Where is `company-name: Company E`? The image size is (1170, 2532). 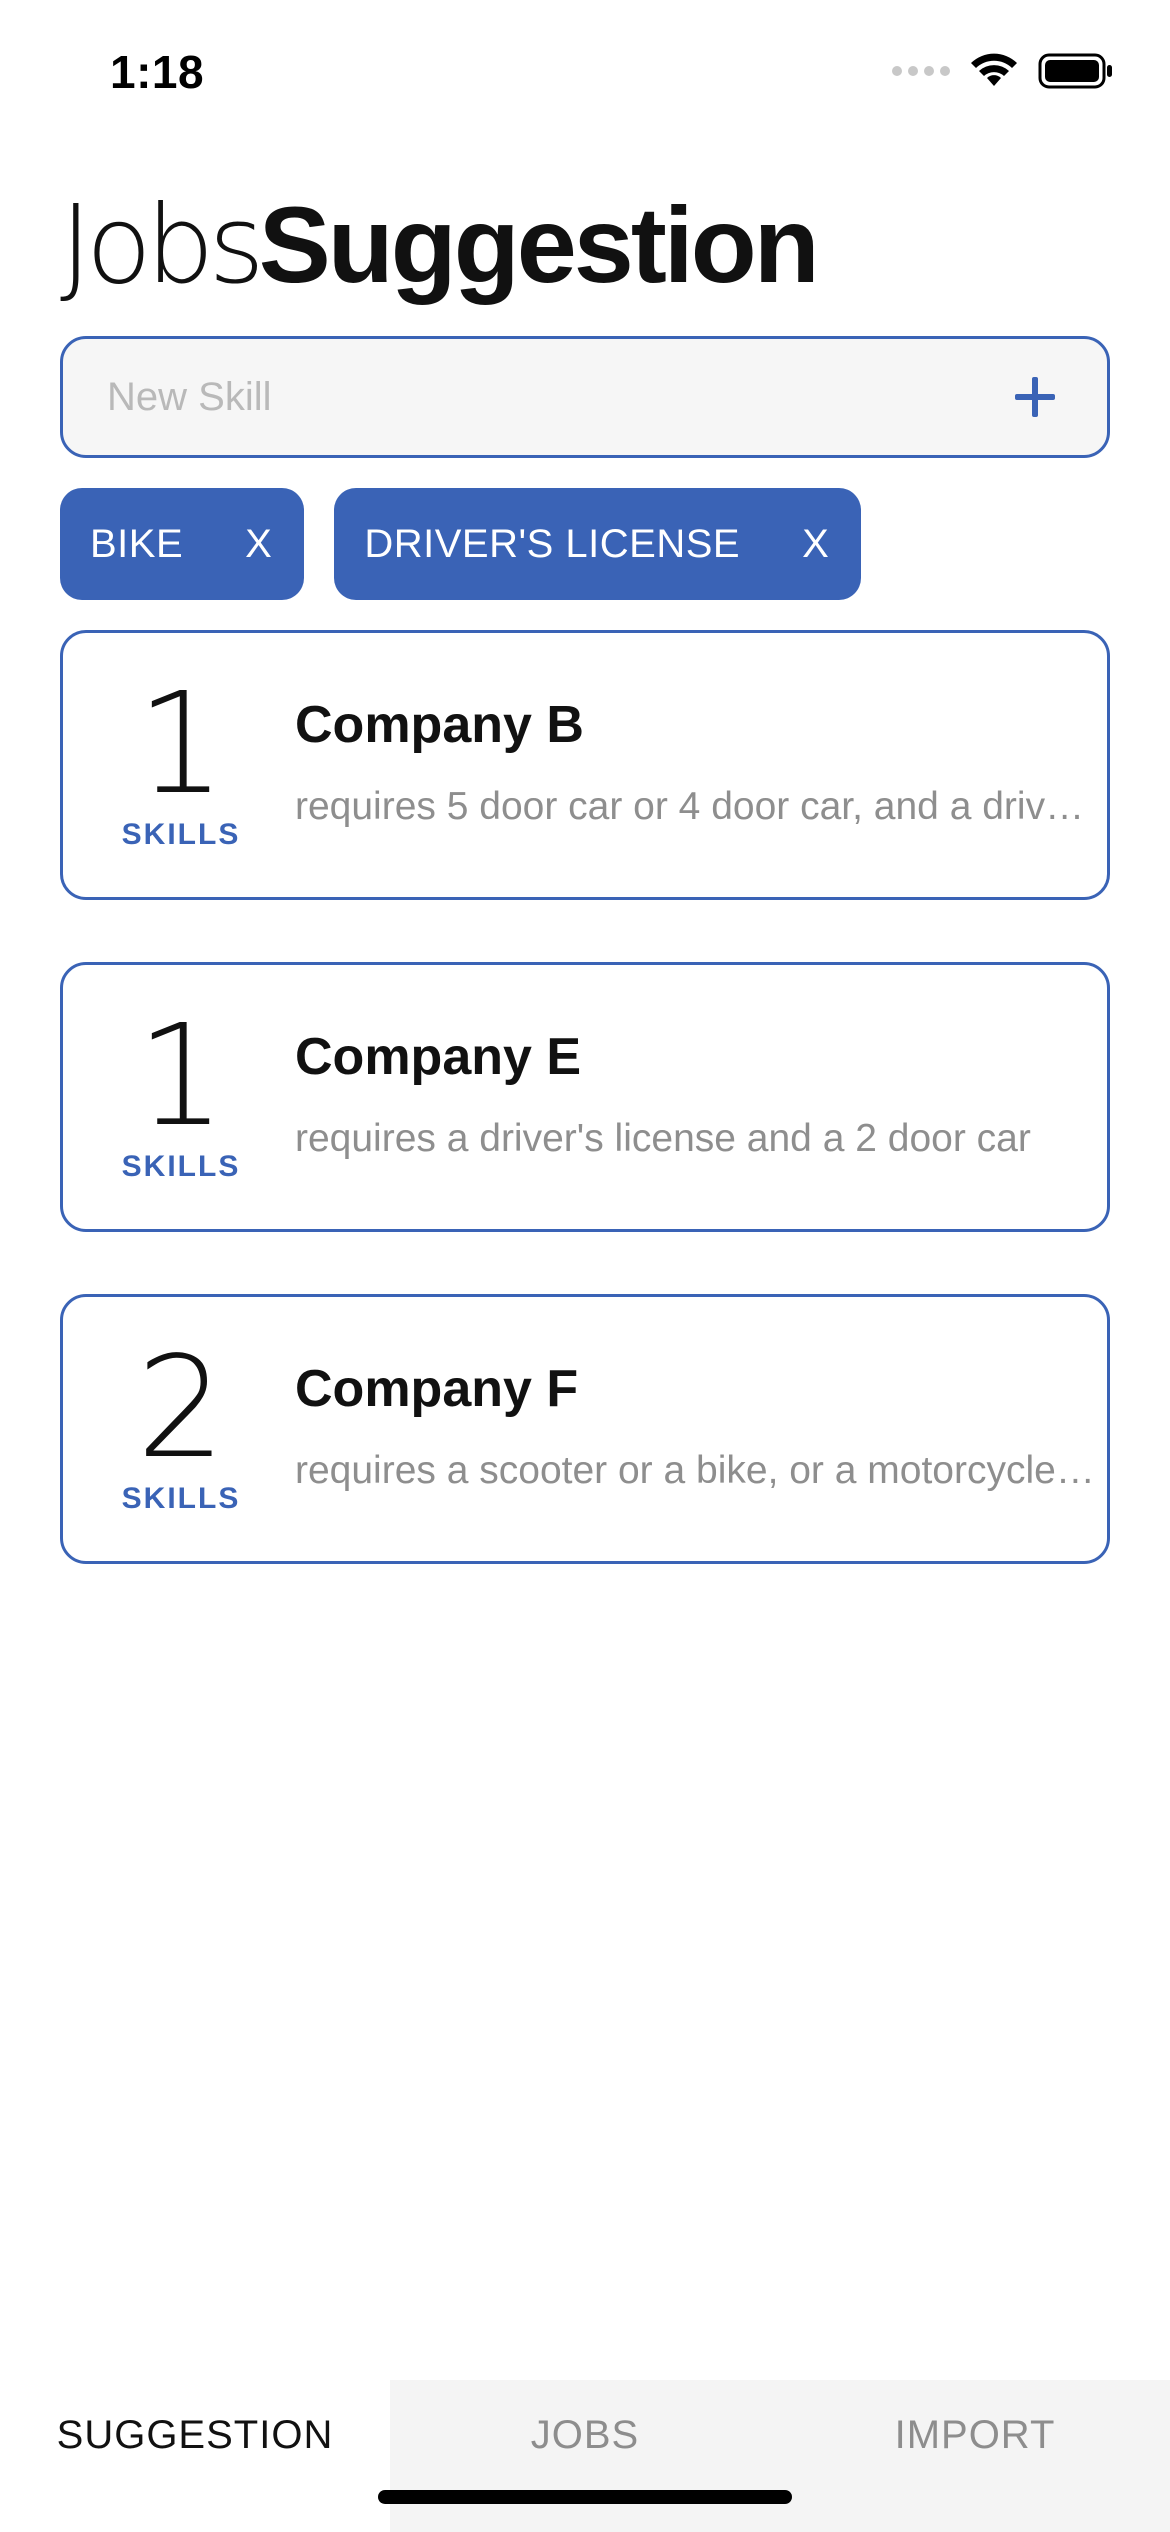 company-name: Company E is located at coordinates (438, 1057).